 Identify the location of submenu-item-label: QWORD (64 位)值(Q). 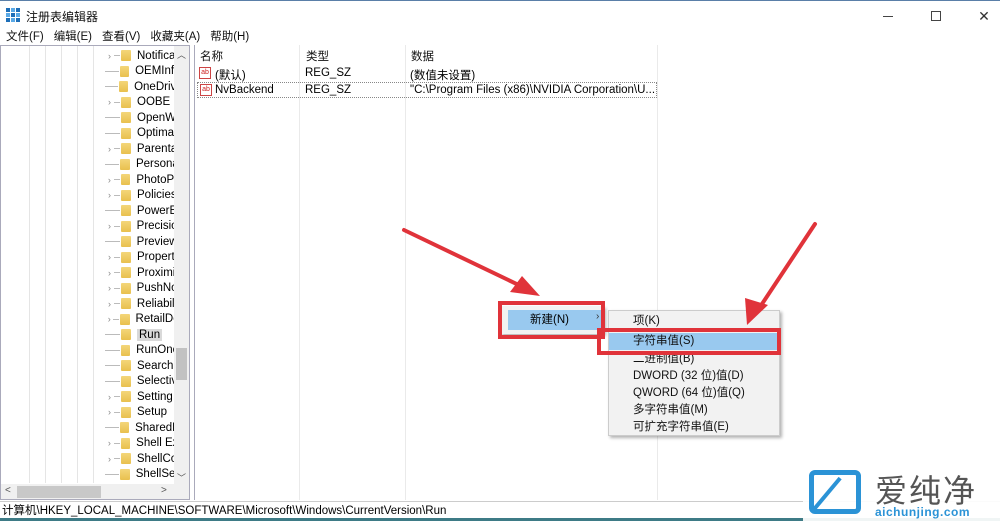
(689, 393).